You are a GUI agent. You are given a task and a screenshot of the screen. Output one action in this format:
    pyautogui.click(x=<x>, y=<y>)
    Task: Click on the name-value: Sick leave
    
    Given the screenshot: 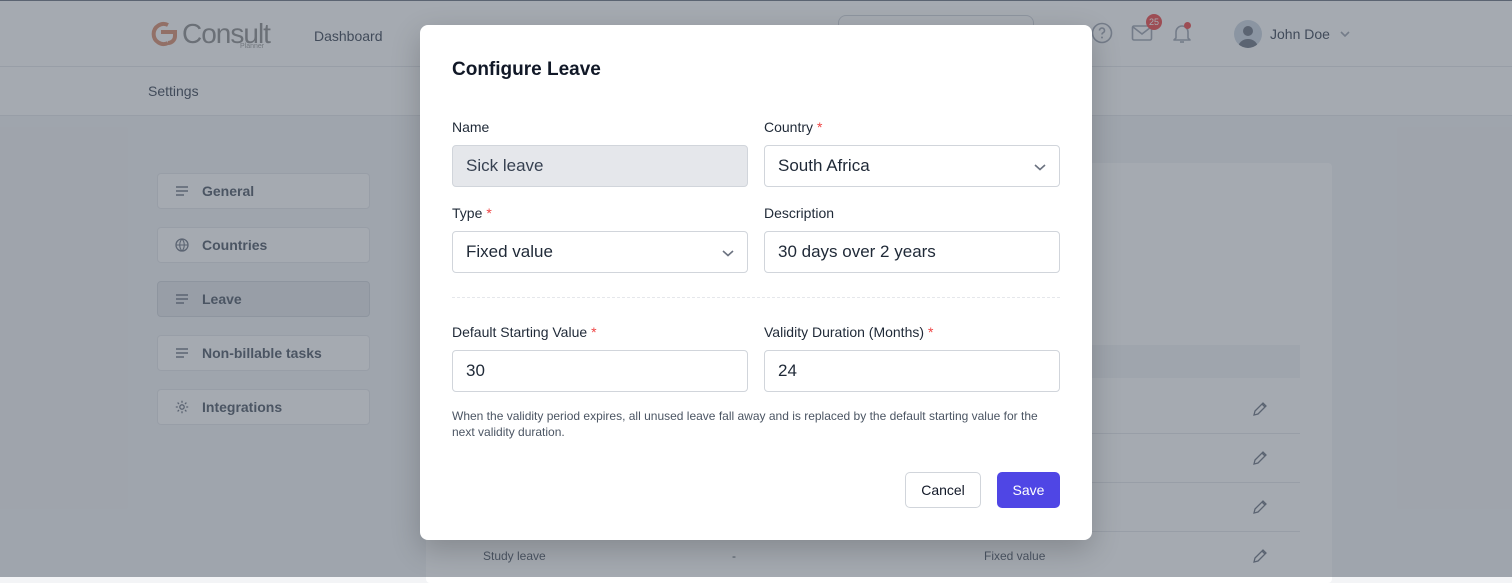 What is the action you would take?
    pyautogui.click(x=505, y=165)
    